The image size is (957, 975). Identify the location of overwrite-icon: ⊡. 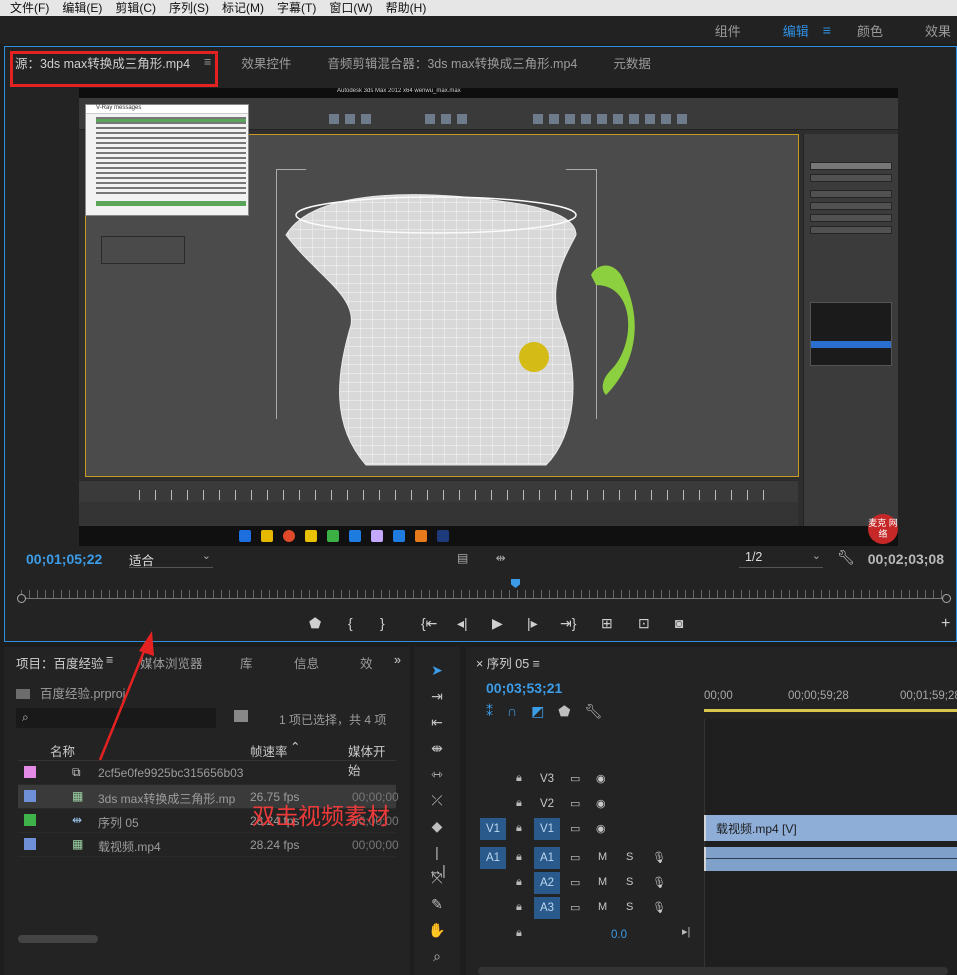
(644, 623).